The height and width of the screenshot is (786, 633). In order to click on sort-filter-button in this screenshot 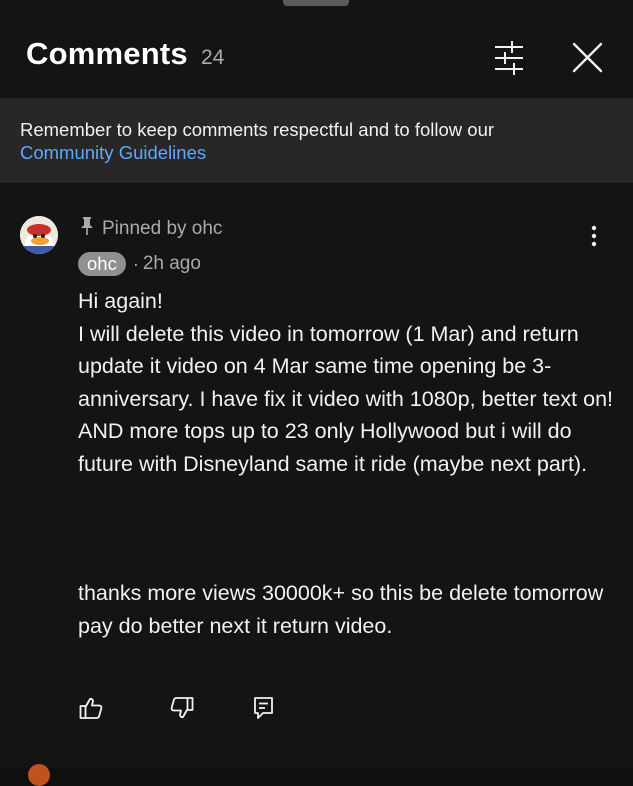, I will do `click(509, 58)`.